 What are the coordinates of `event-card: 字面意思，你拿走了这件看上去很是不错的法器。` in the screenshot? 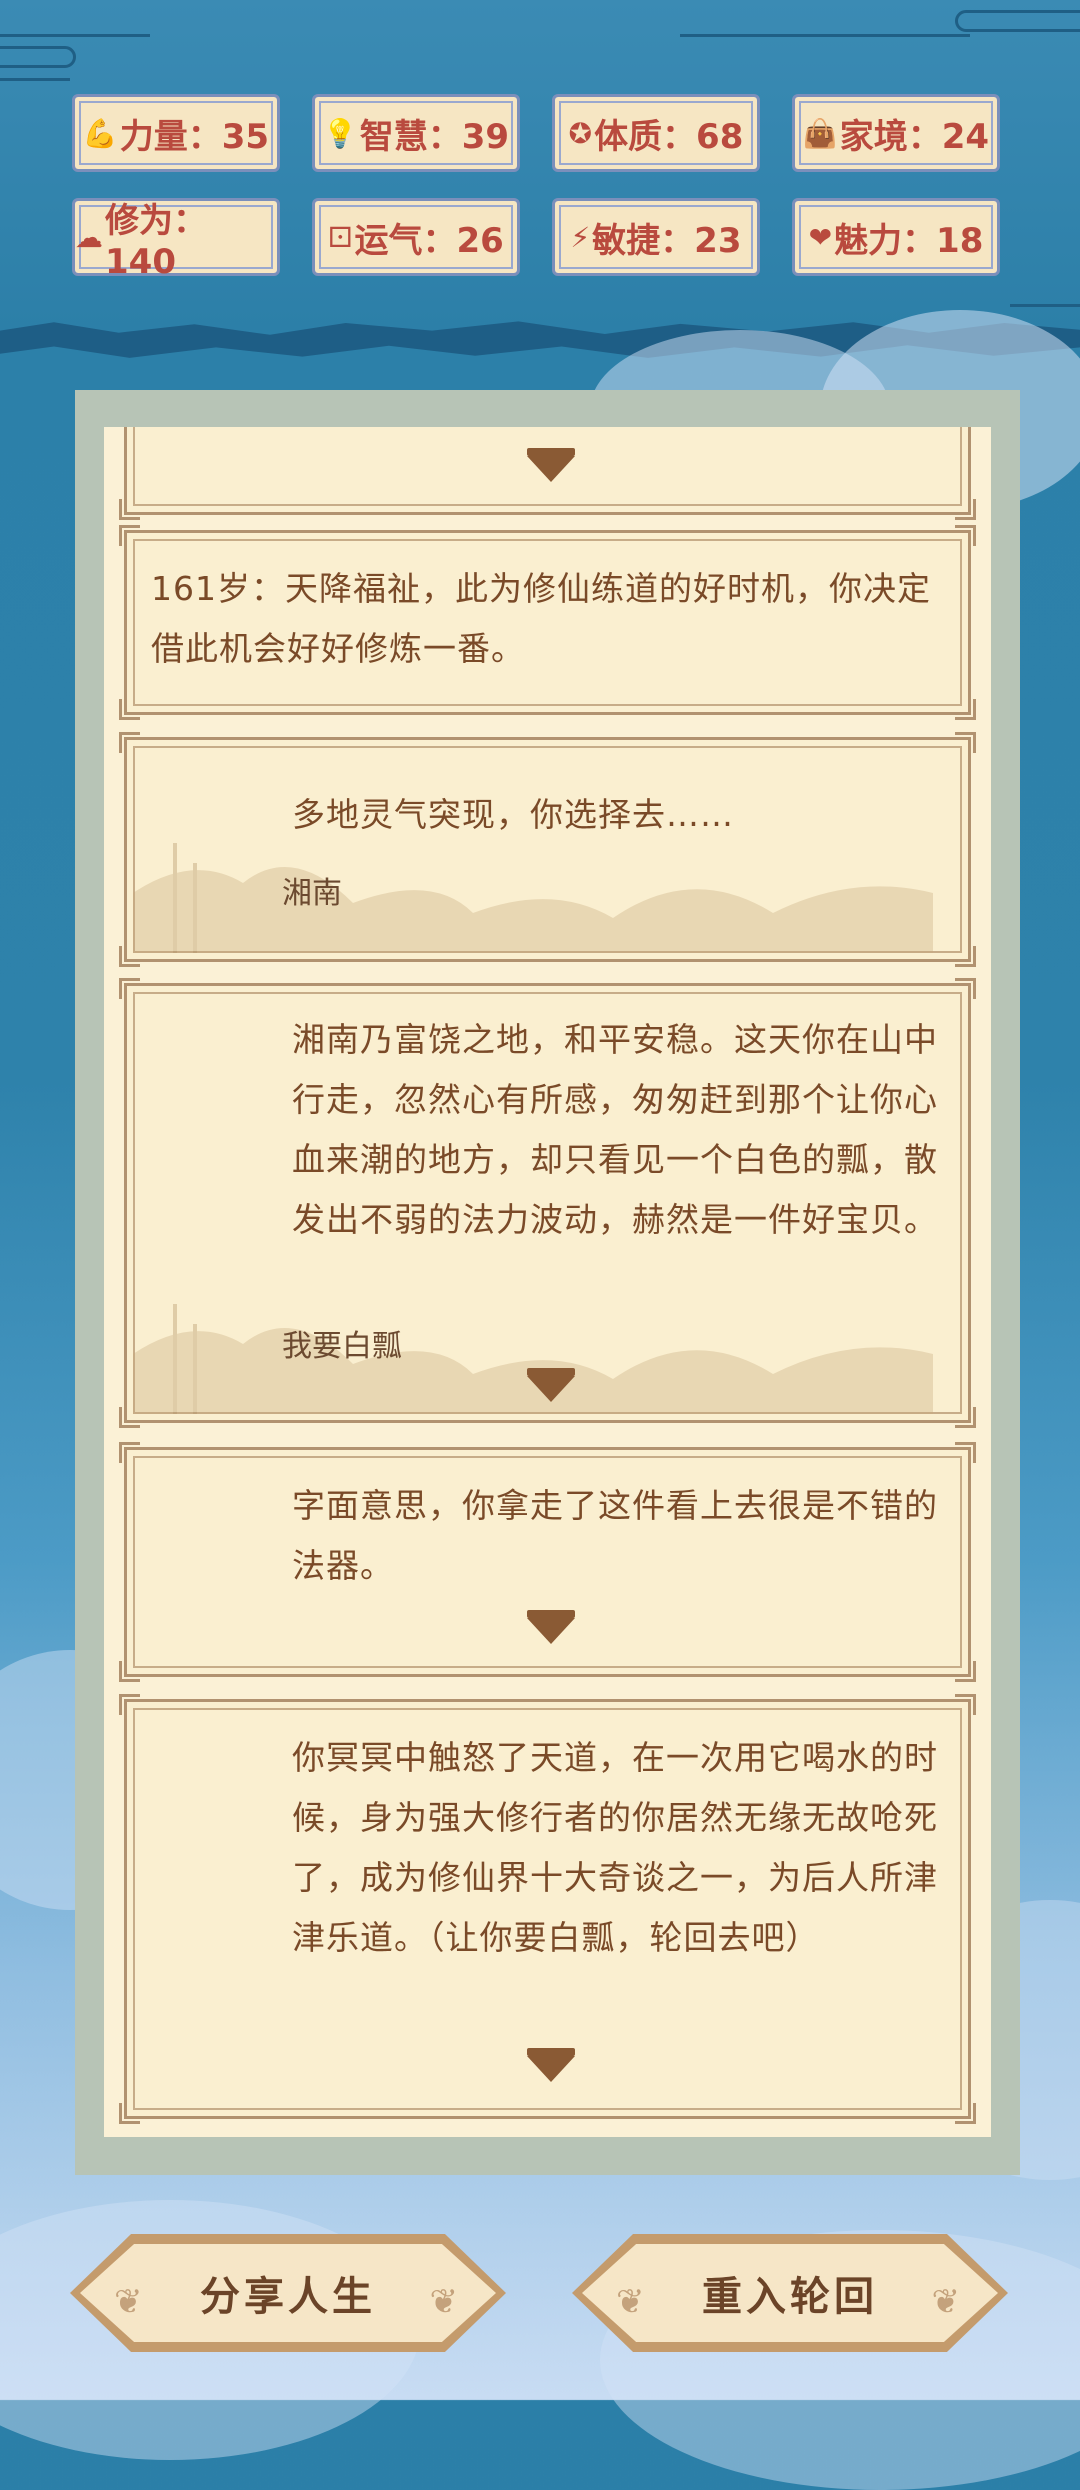 It's located at (547, 1562).